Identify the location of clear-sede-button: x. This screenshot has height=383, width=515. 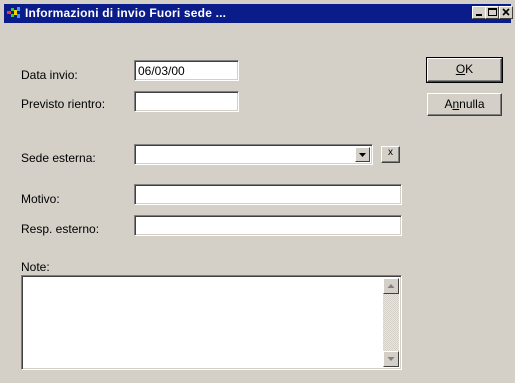
(390, 154).